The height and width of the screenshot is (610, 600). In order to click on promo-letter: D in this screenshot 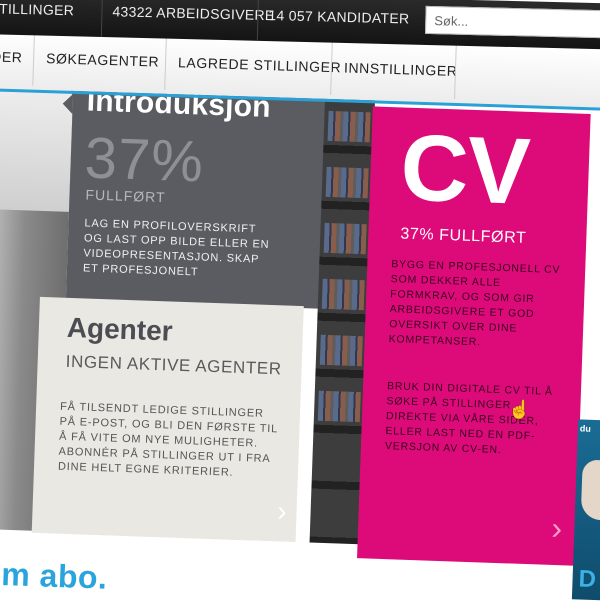, I will do `click(587, 579)`.